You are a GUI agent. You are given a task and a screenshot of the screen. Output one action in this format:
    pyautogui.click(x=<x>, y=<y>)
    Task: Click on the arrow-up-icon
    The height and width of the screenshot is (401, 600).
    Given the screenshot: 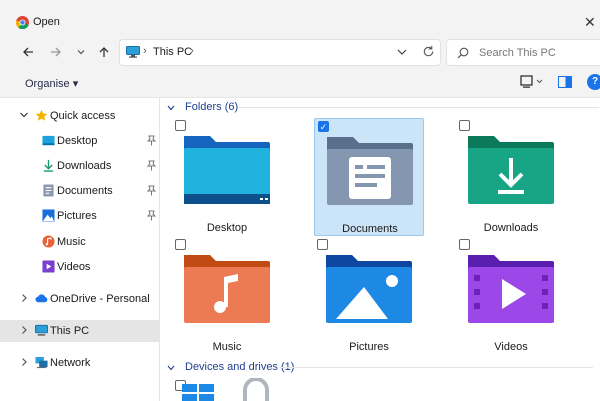 What is the action you would take?
    pyautogui.click(x=104, y=52)
    